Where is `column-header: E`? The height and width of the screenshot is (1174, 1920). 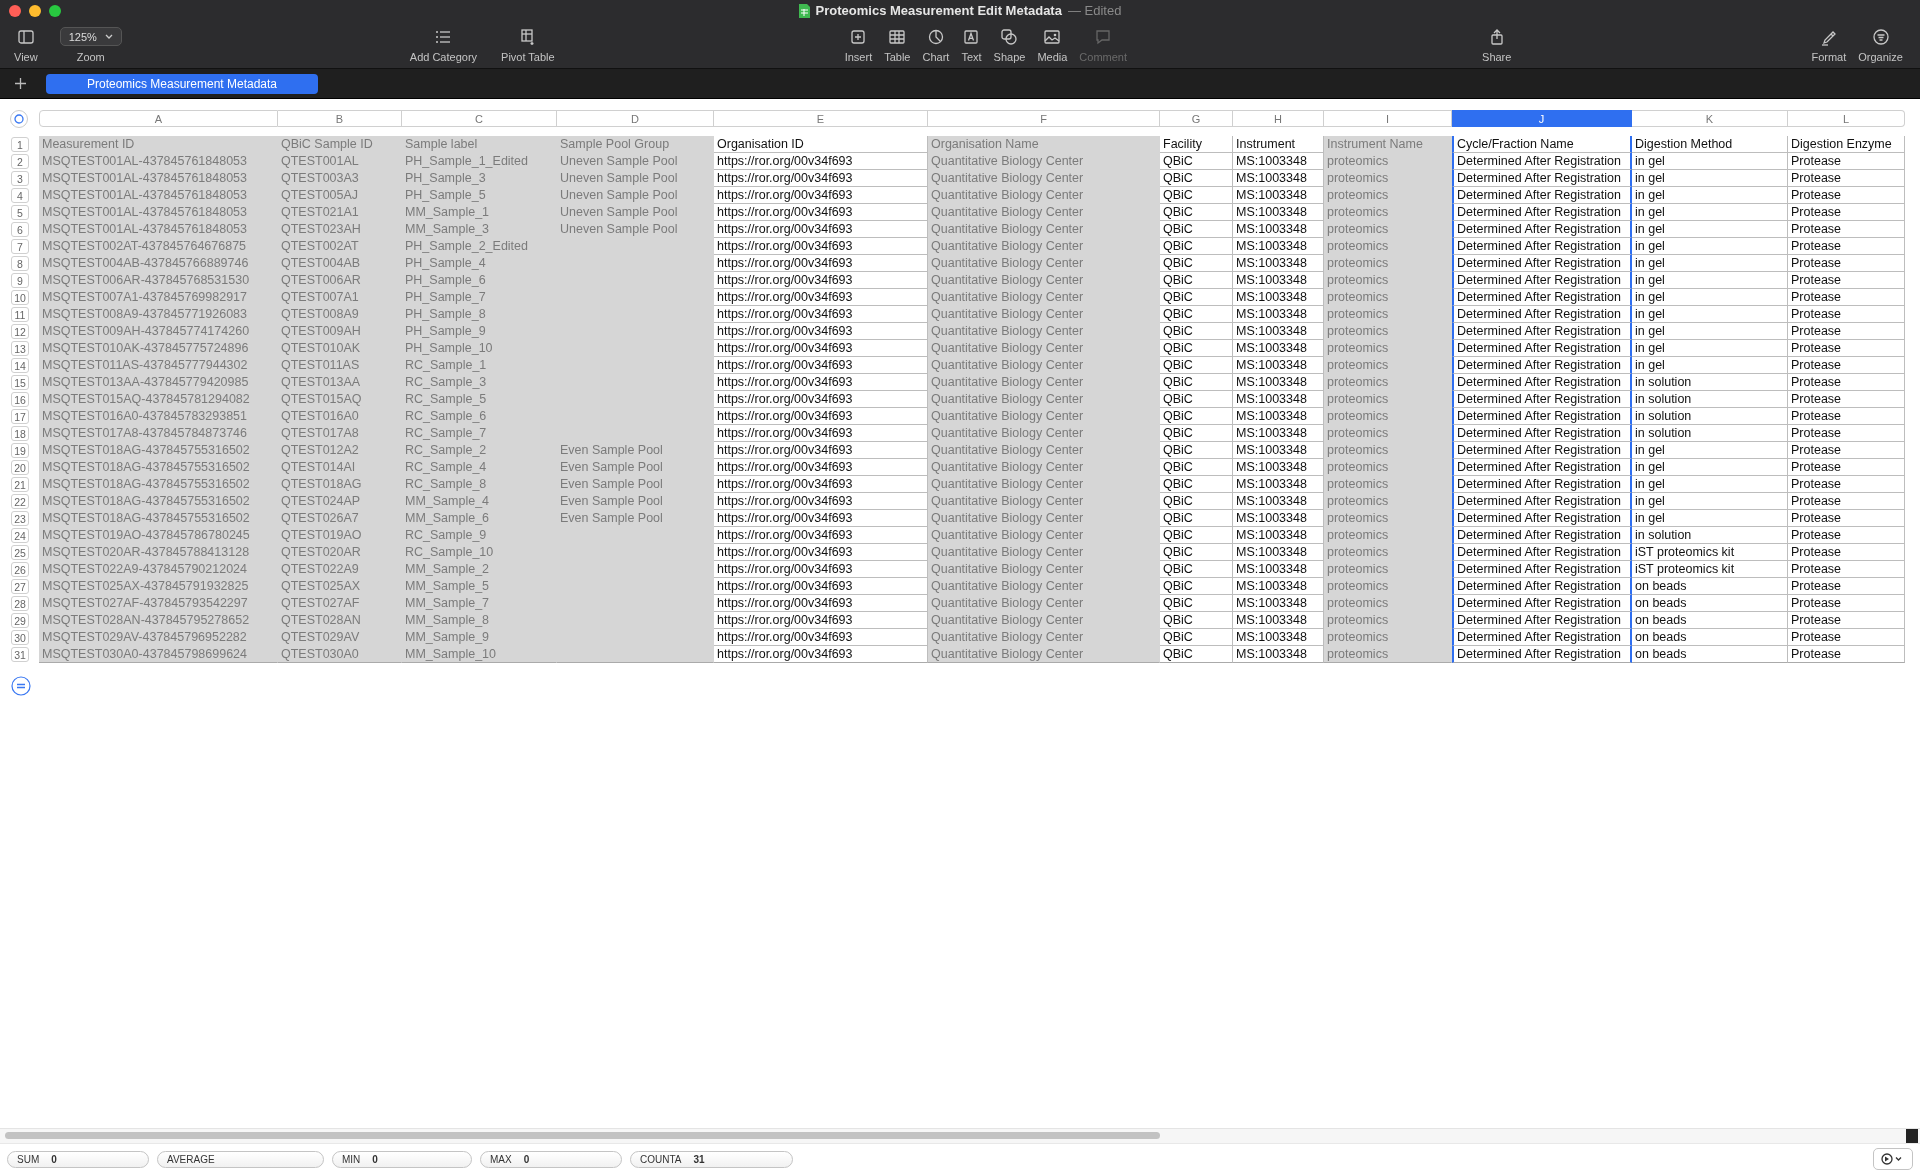
column-header: E is located at coordinates (821, 118).